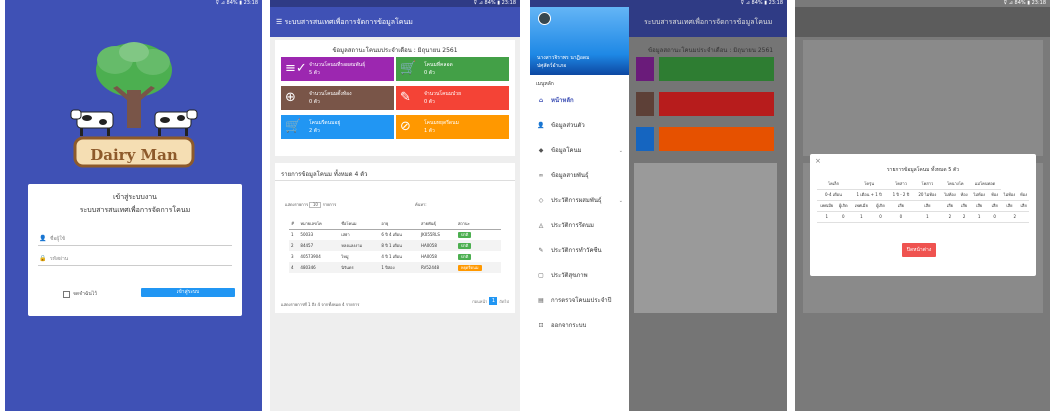 The width and height of the screenshot is (1052, 411). I want to click on table-row: 2 84457 หลงแลงงาม 8 ปี 1 เดือน HA0058 ปกติ, so click(395, 245).